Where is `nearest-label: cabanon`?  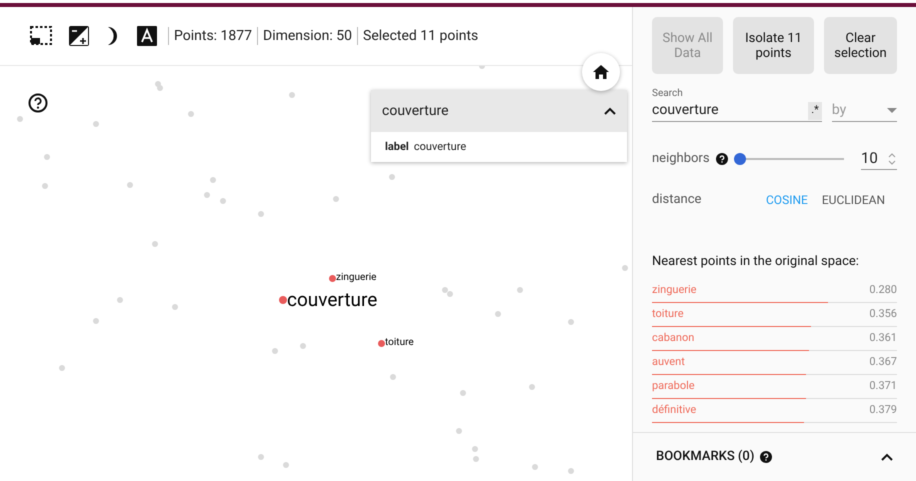
nearest-label: cabanon is located at coordinates (673, 338).